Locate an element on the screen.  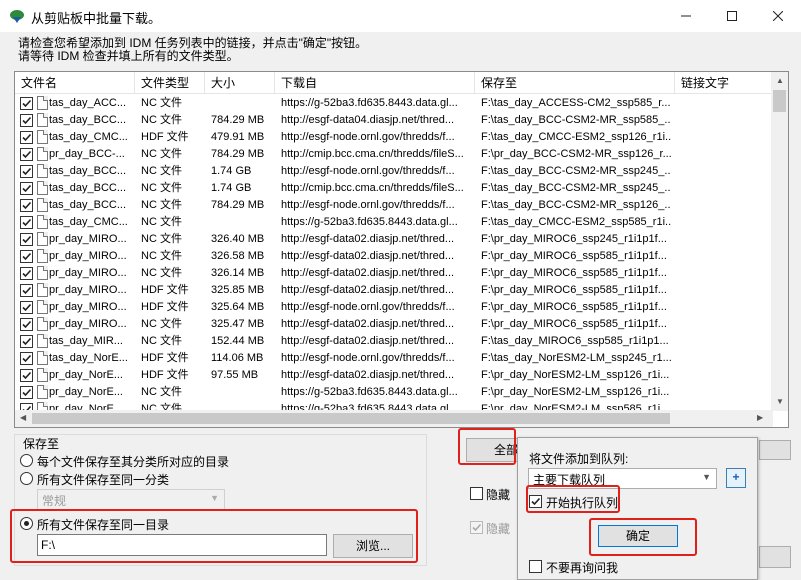
radio-save-same-category-label: 所有文件保存至同一分类 is located at coordinates (103, 479).